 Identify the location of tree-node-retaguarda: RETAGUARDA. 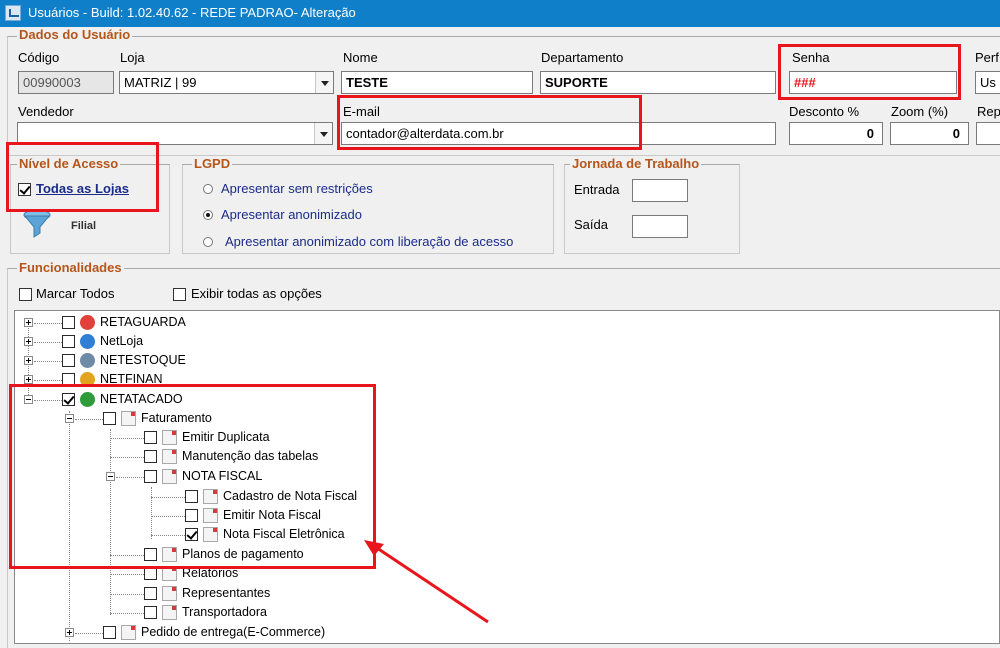
(170, 323).